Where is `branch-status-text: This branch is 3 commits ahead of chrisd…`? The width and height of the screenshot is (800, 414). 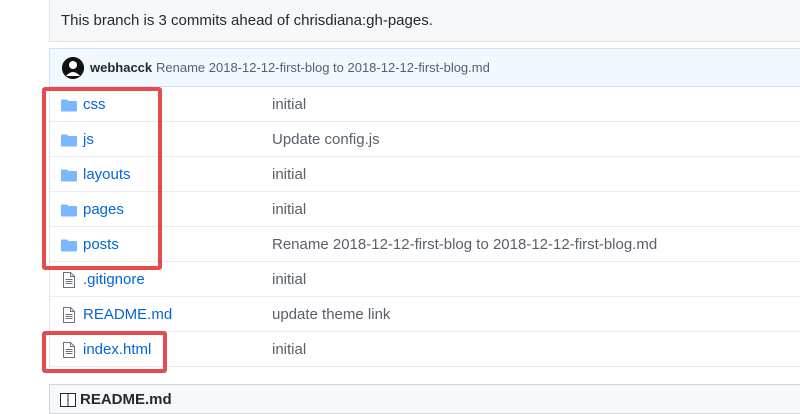
branch-status-text: This branch is 3 commits ahead of chrisd… is located at coordinates (247, 20).